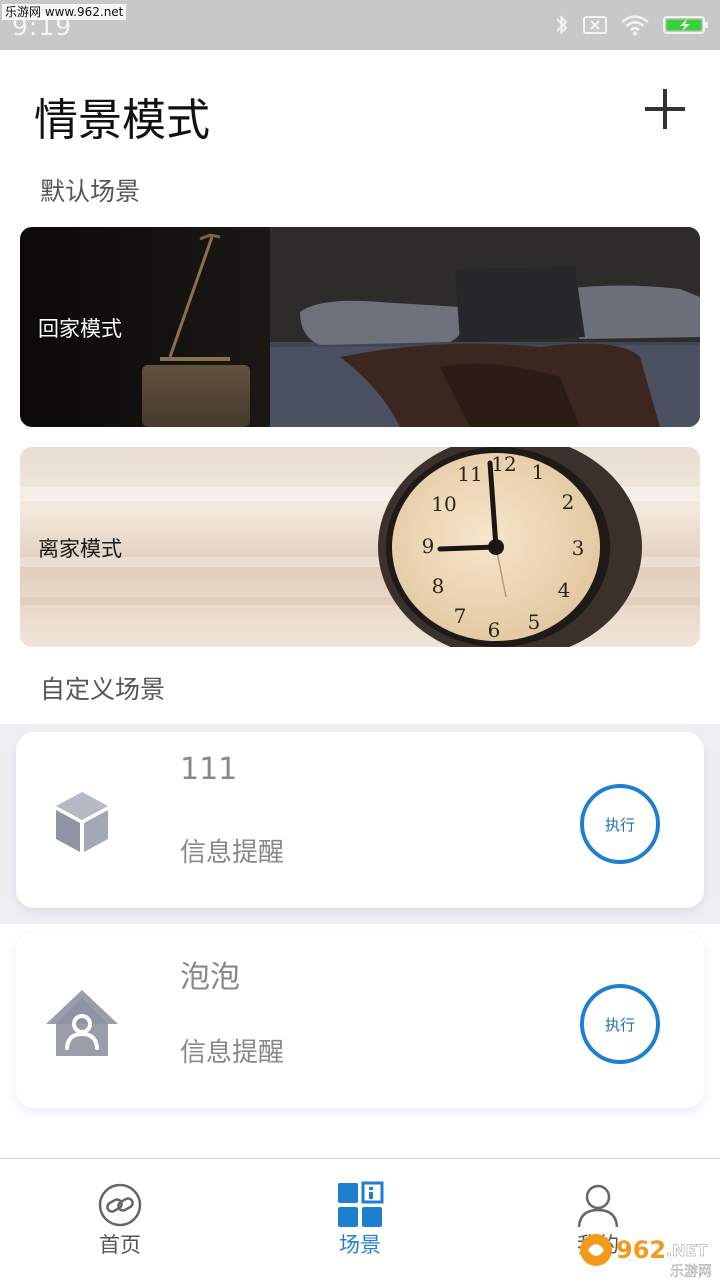 This screenshot has width=720, height=1280. What do you see at coordinates (503, 464) in the screenshot?
I see `svg-text: 12` at bounding box center [503, 464].